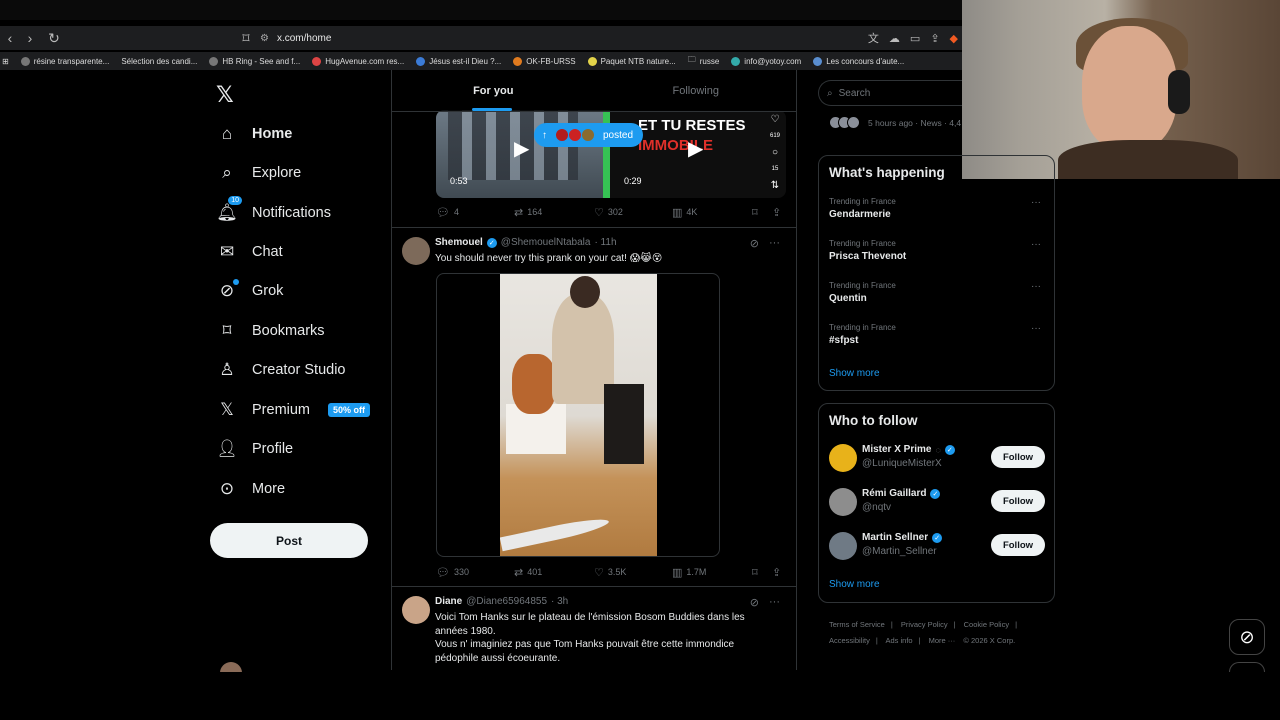 The width and height of the screenshot is (1280, 720). I want to click on verified-badge-icon: ✓, so click(949, 449).